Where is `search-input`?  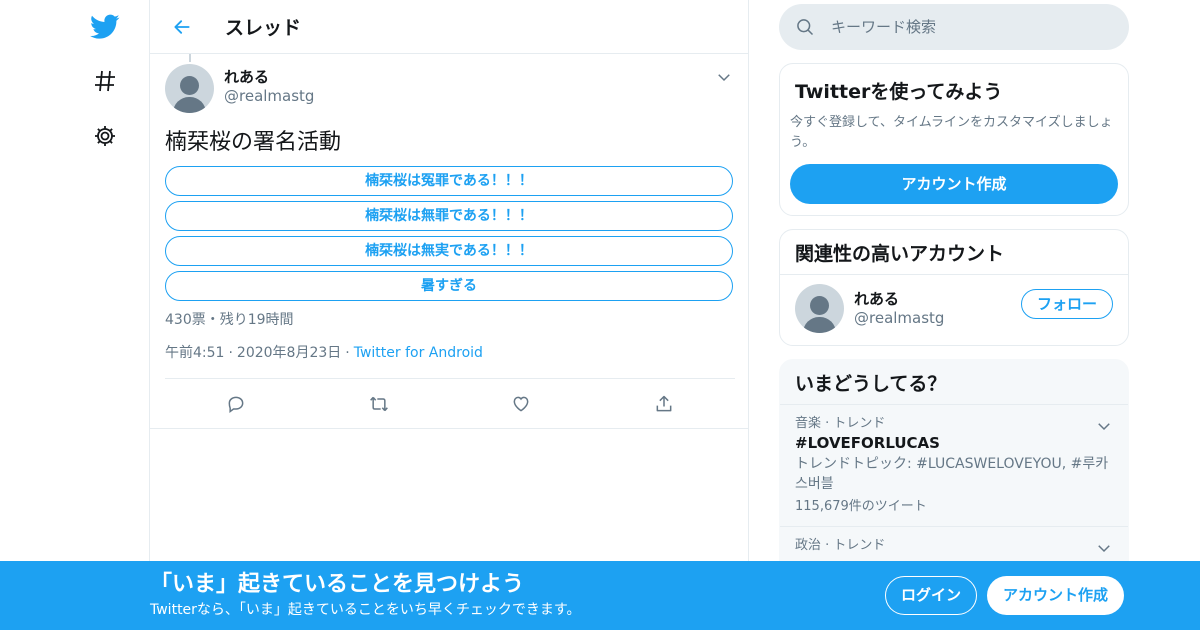 search-input is located at coordinates (961, 27).